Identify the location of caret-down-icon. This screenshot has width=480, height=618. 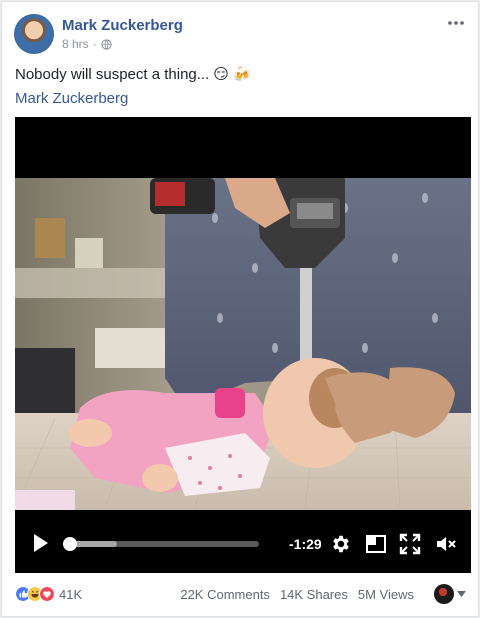
(461, 594).